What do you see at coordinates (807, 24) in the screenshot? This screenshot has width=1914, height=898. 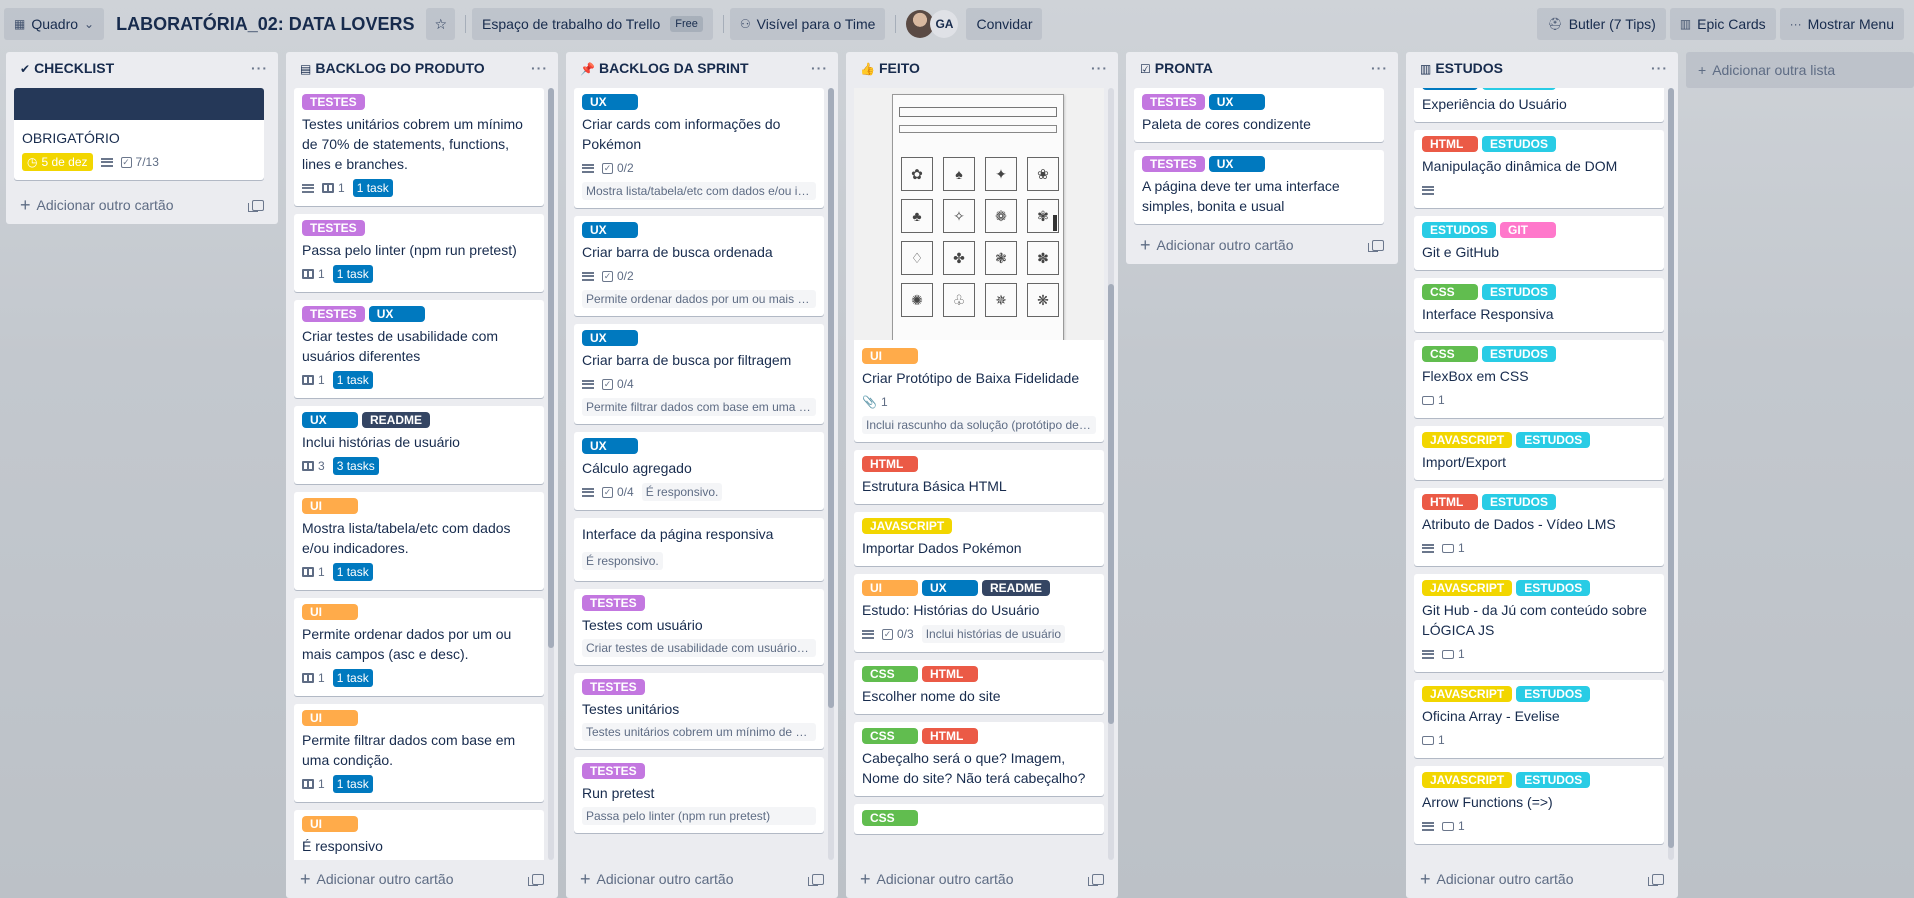 I see `visibility-button: ⚇ Visível para o Time` at bounding box center [807, 24].